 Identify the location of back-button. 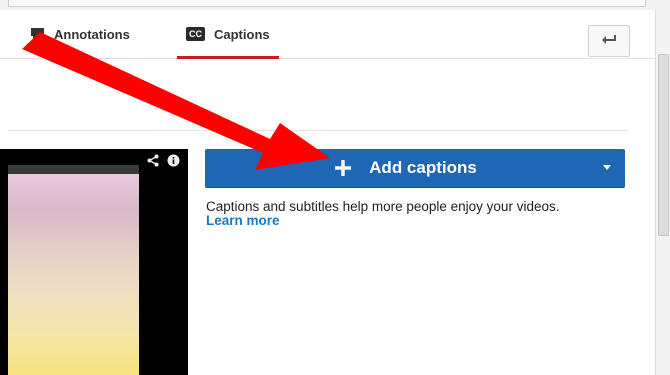
(609, 41).